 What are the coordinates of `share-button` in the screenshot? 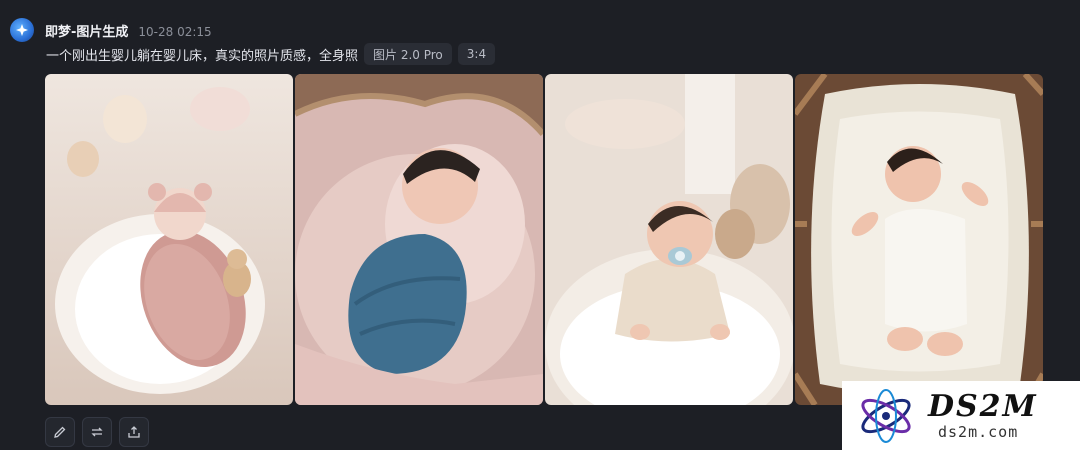 It's located at (134, 432).